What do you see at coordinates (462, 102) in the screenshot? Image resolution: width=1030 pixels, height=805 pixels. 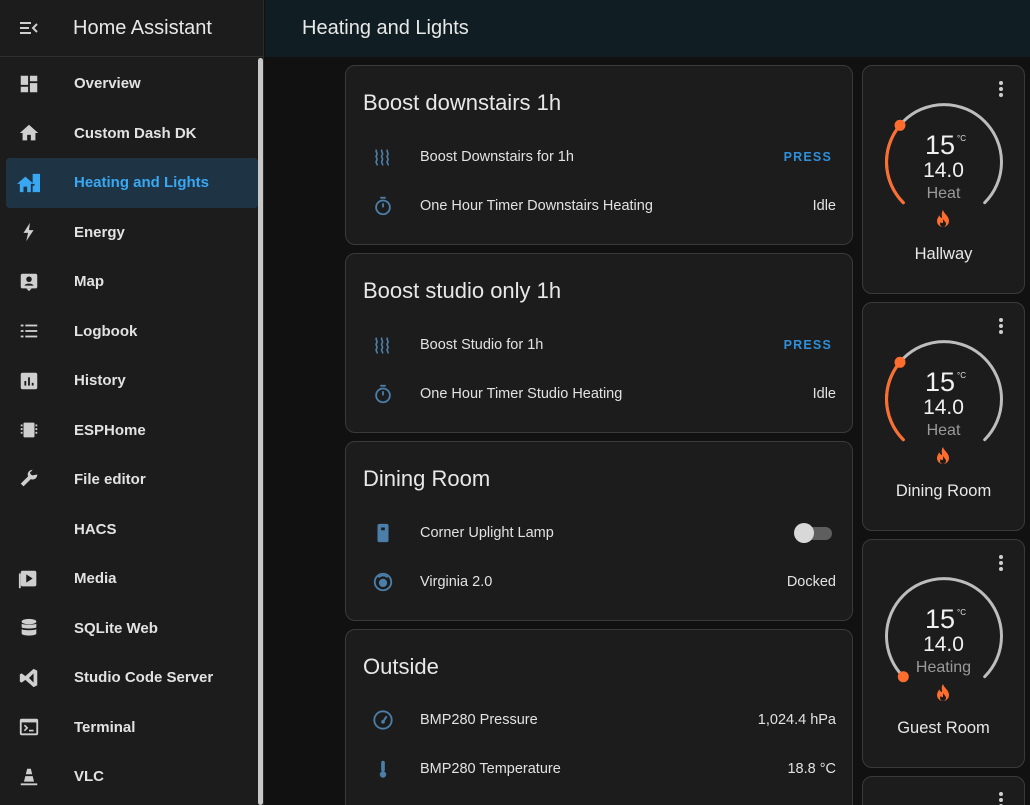 I see `card-title: Boost downstairs 1h` at bounding box center [462, 102].